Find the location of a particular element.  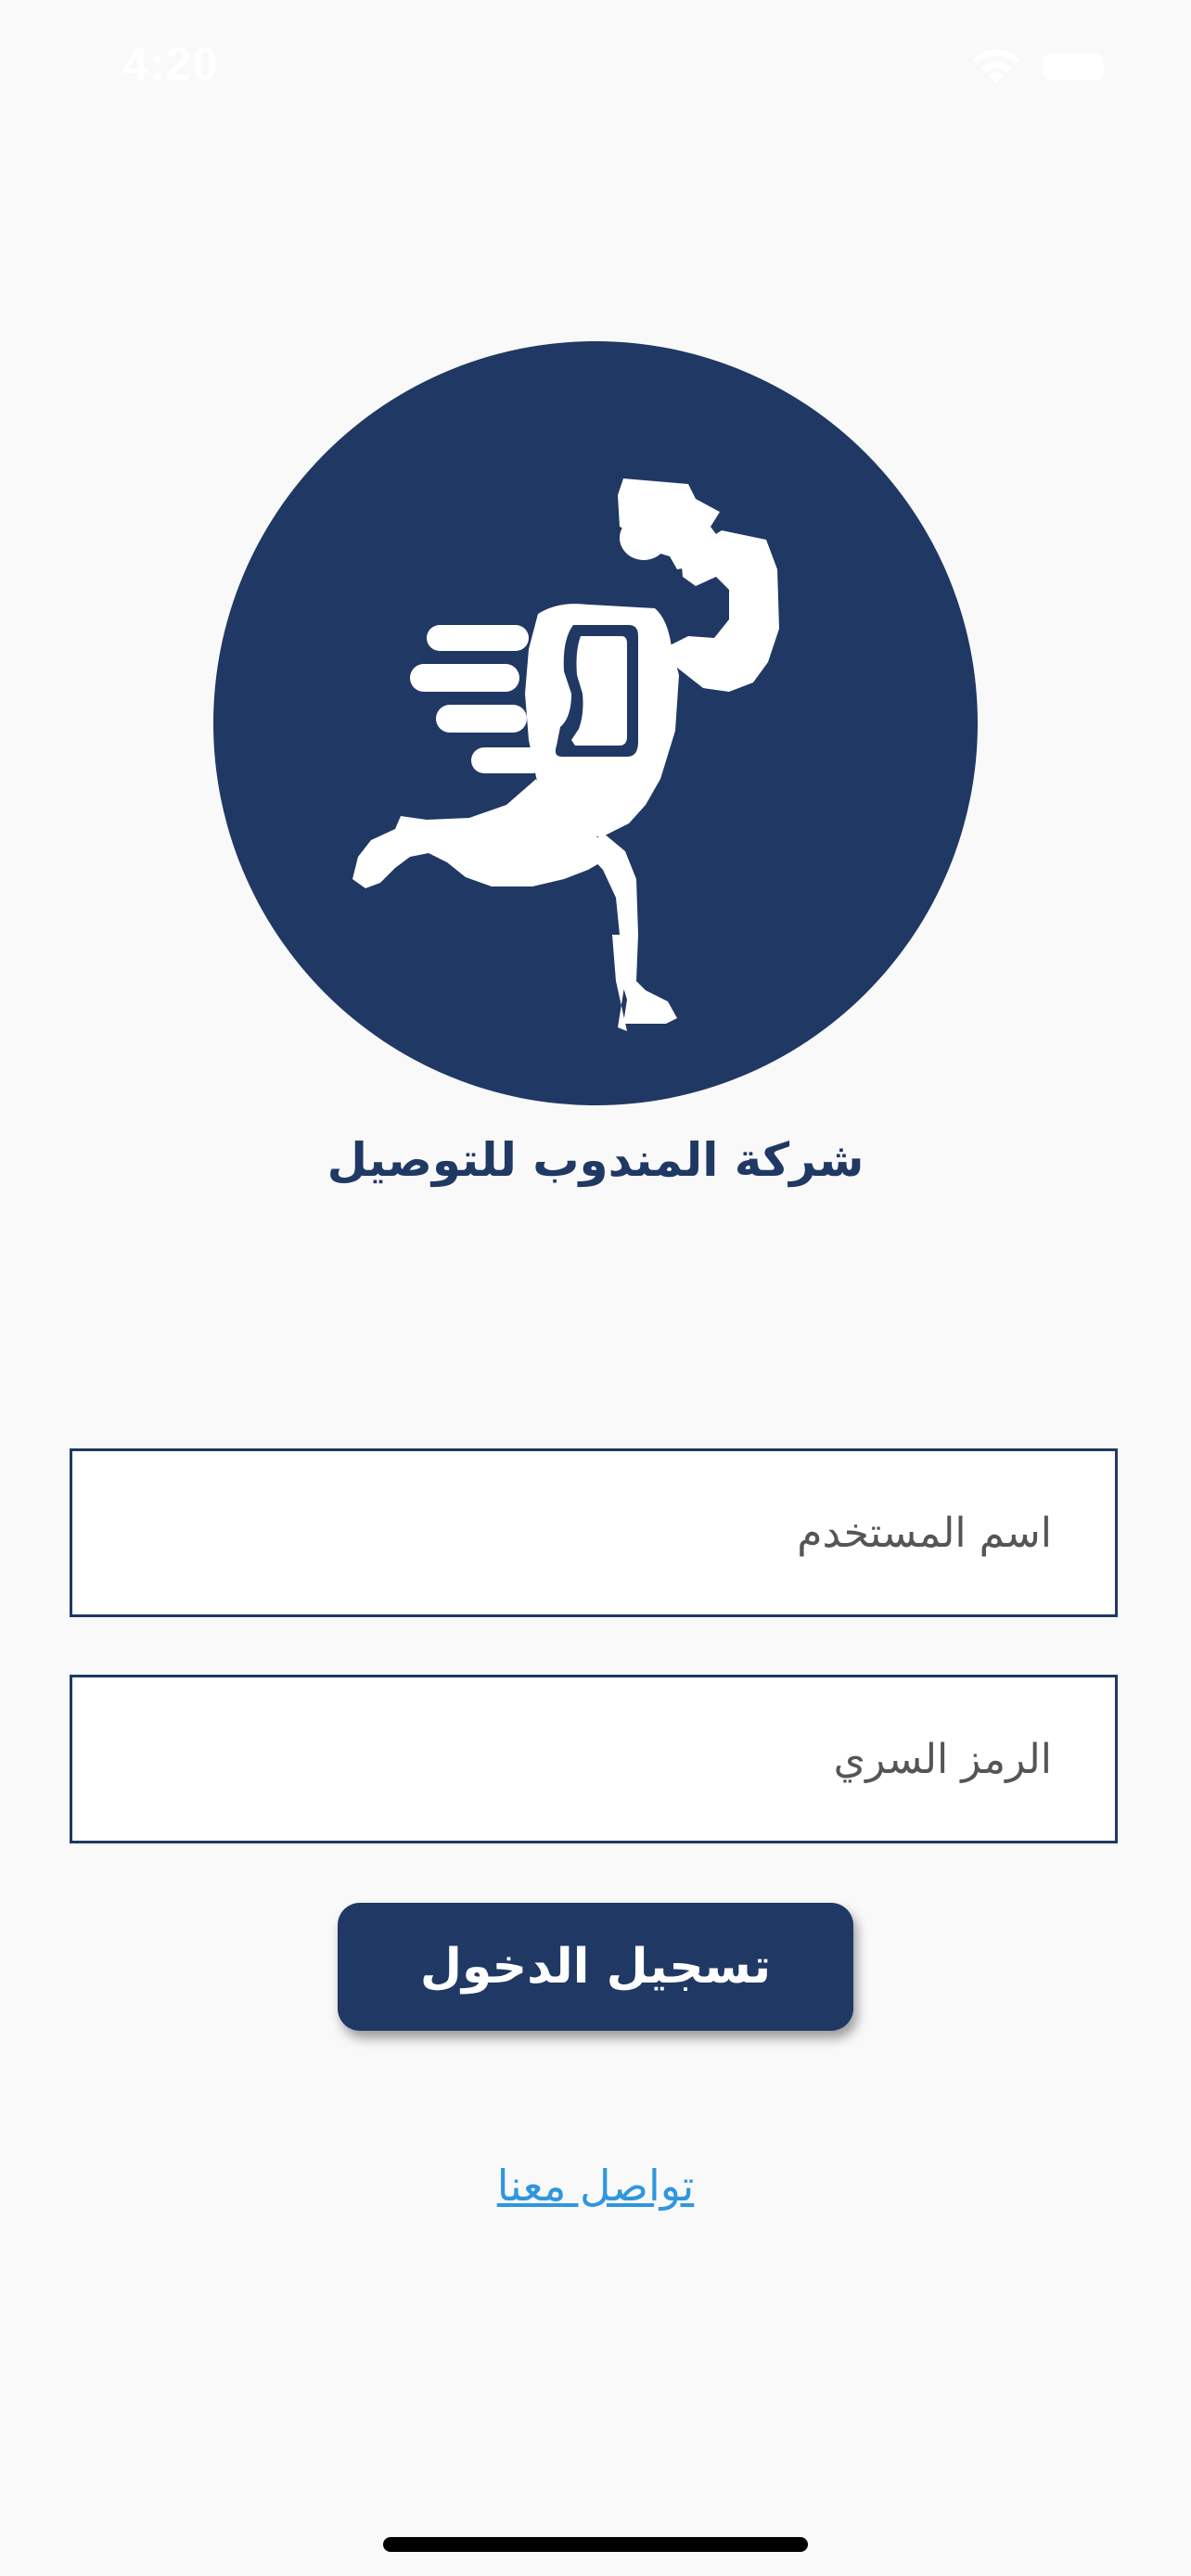

status-time: 4:20 is located at coordinates (171, 64).